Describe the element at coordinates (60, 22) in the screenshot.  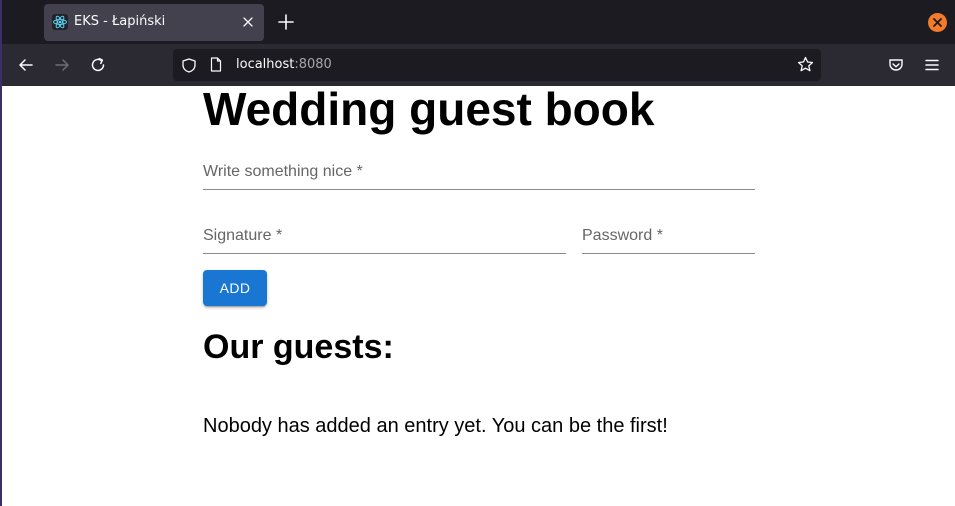
I see `react-logo-icon` at that location.